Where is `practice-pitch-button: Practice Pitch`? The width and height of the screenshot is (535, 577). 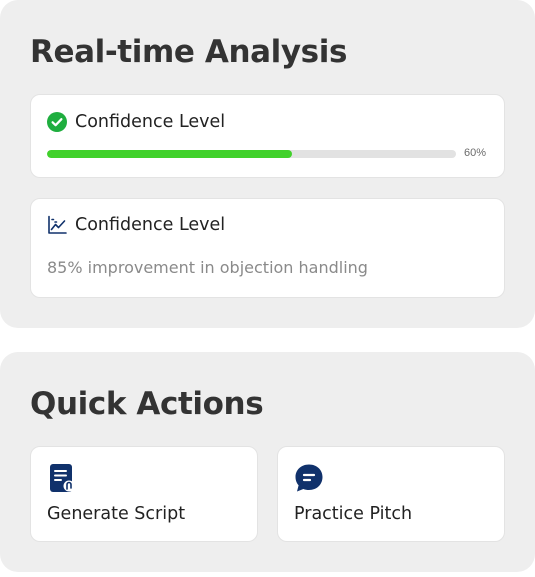 practice-pitch-button: Practice Pitch is located at coordinates (391, 494).